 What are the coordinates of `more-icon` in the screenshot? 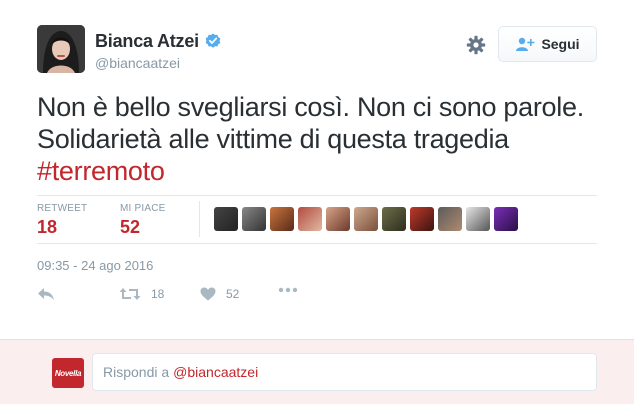 It's located at (288, 290).